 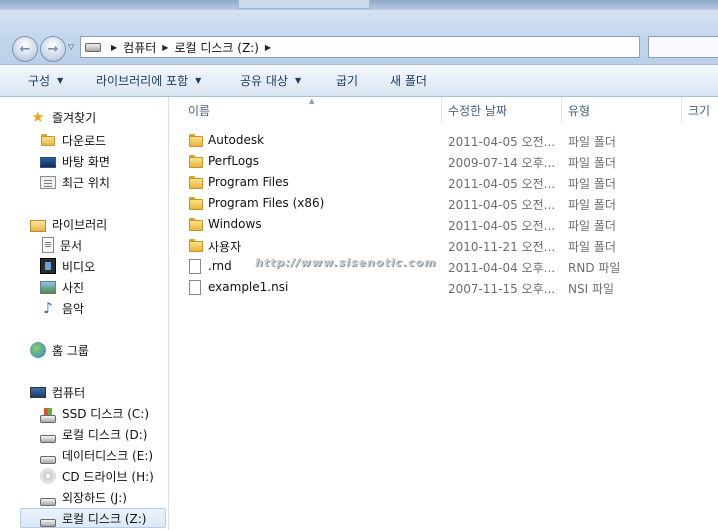 What do you see at coordinates (225, 247) in the screenshot?
I see `file-name: 사용자` at bounding box center [225, 247].